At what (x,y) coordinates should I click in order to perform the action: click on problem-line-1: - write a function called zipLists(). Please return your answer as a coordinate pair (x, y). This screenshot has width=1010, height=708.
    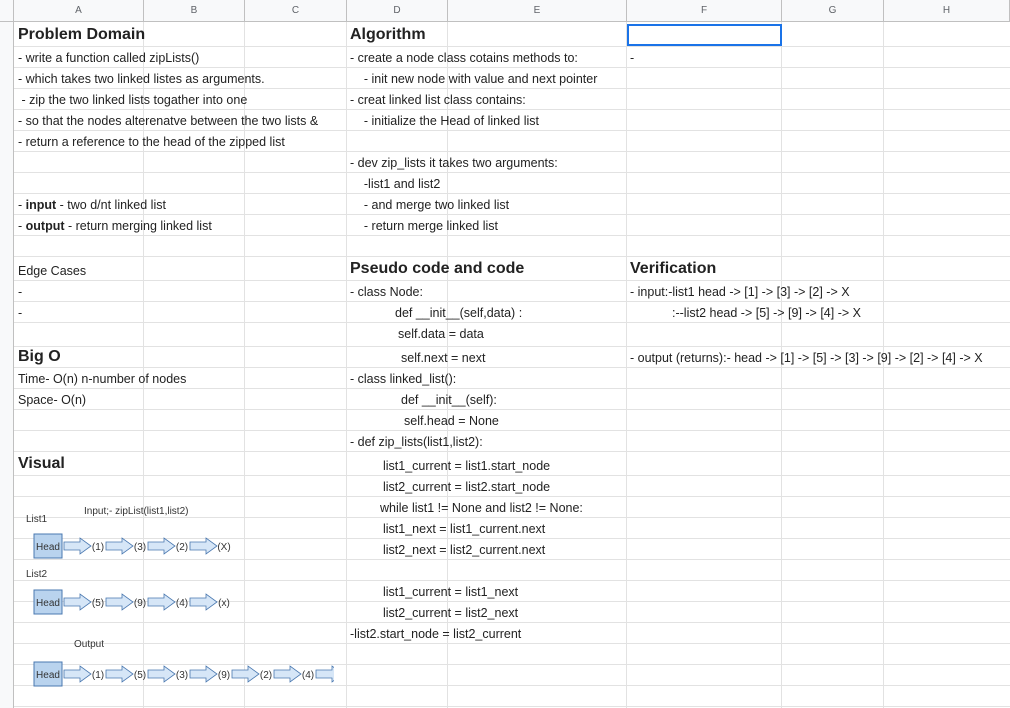
    Looking at the image, I should click on (109, 58).